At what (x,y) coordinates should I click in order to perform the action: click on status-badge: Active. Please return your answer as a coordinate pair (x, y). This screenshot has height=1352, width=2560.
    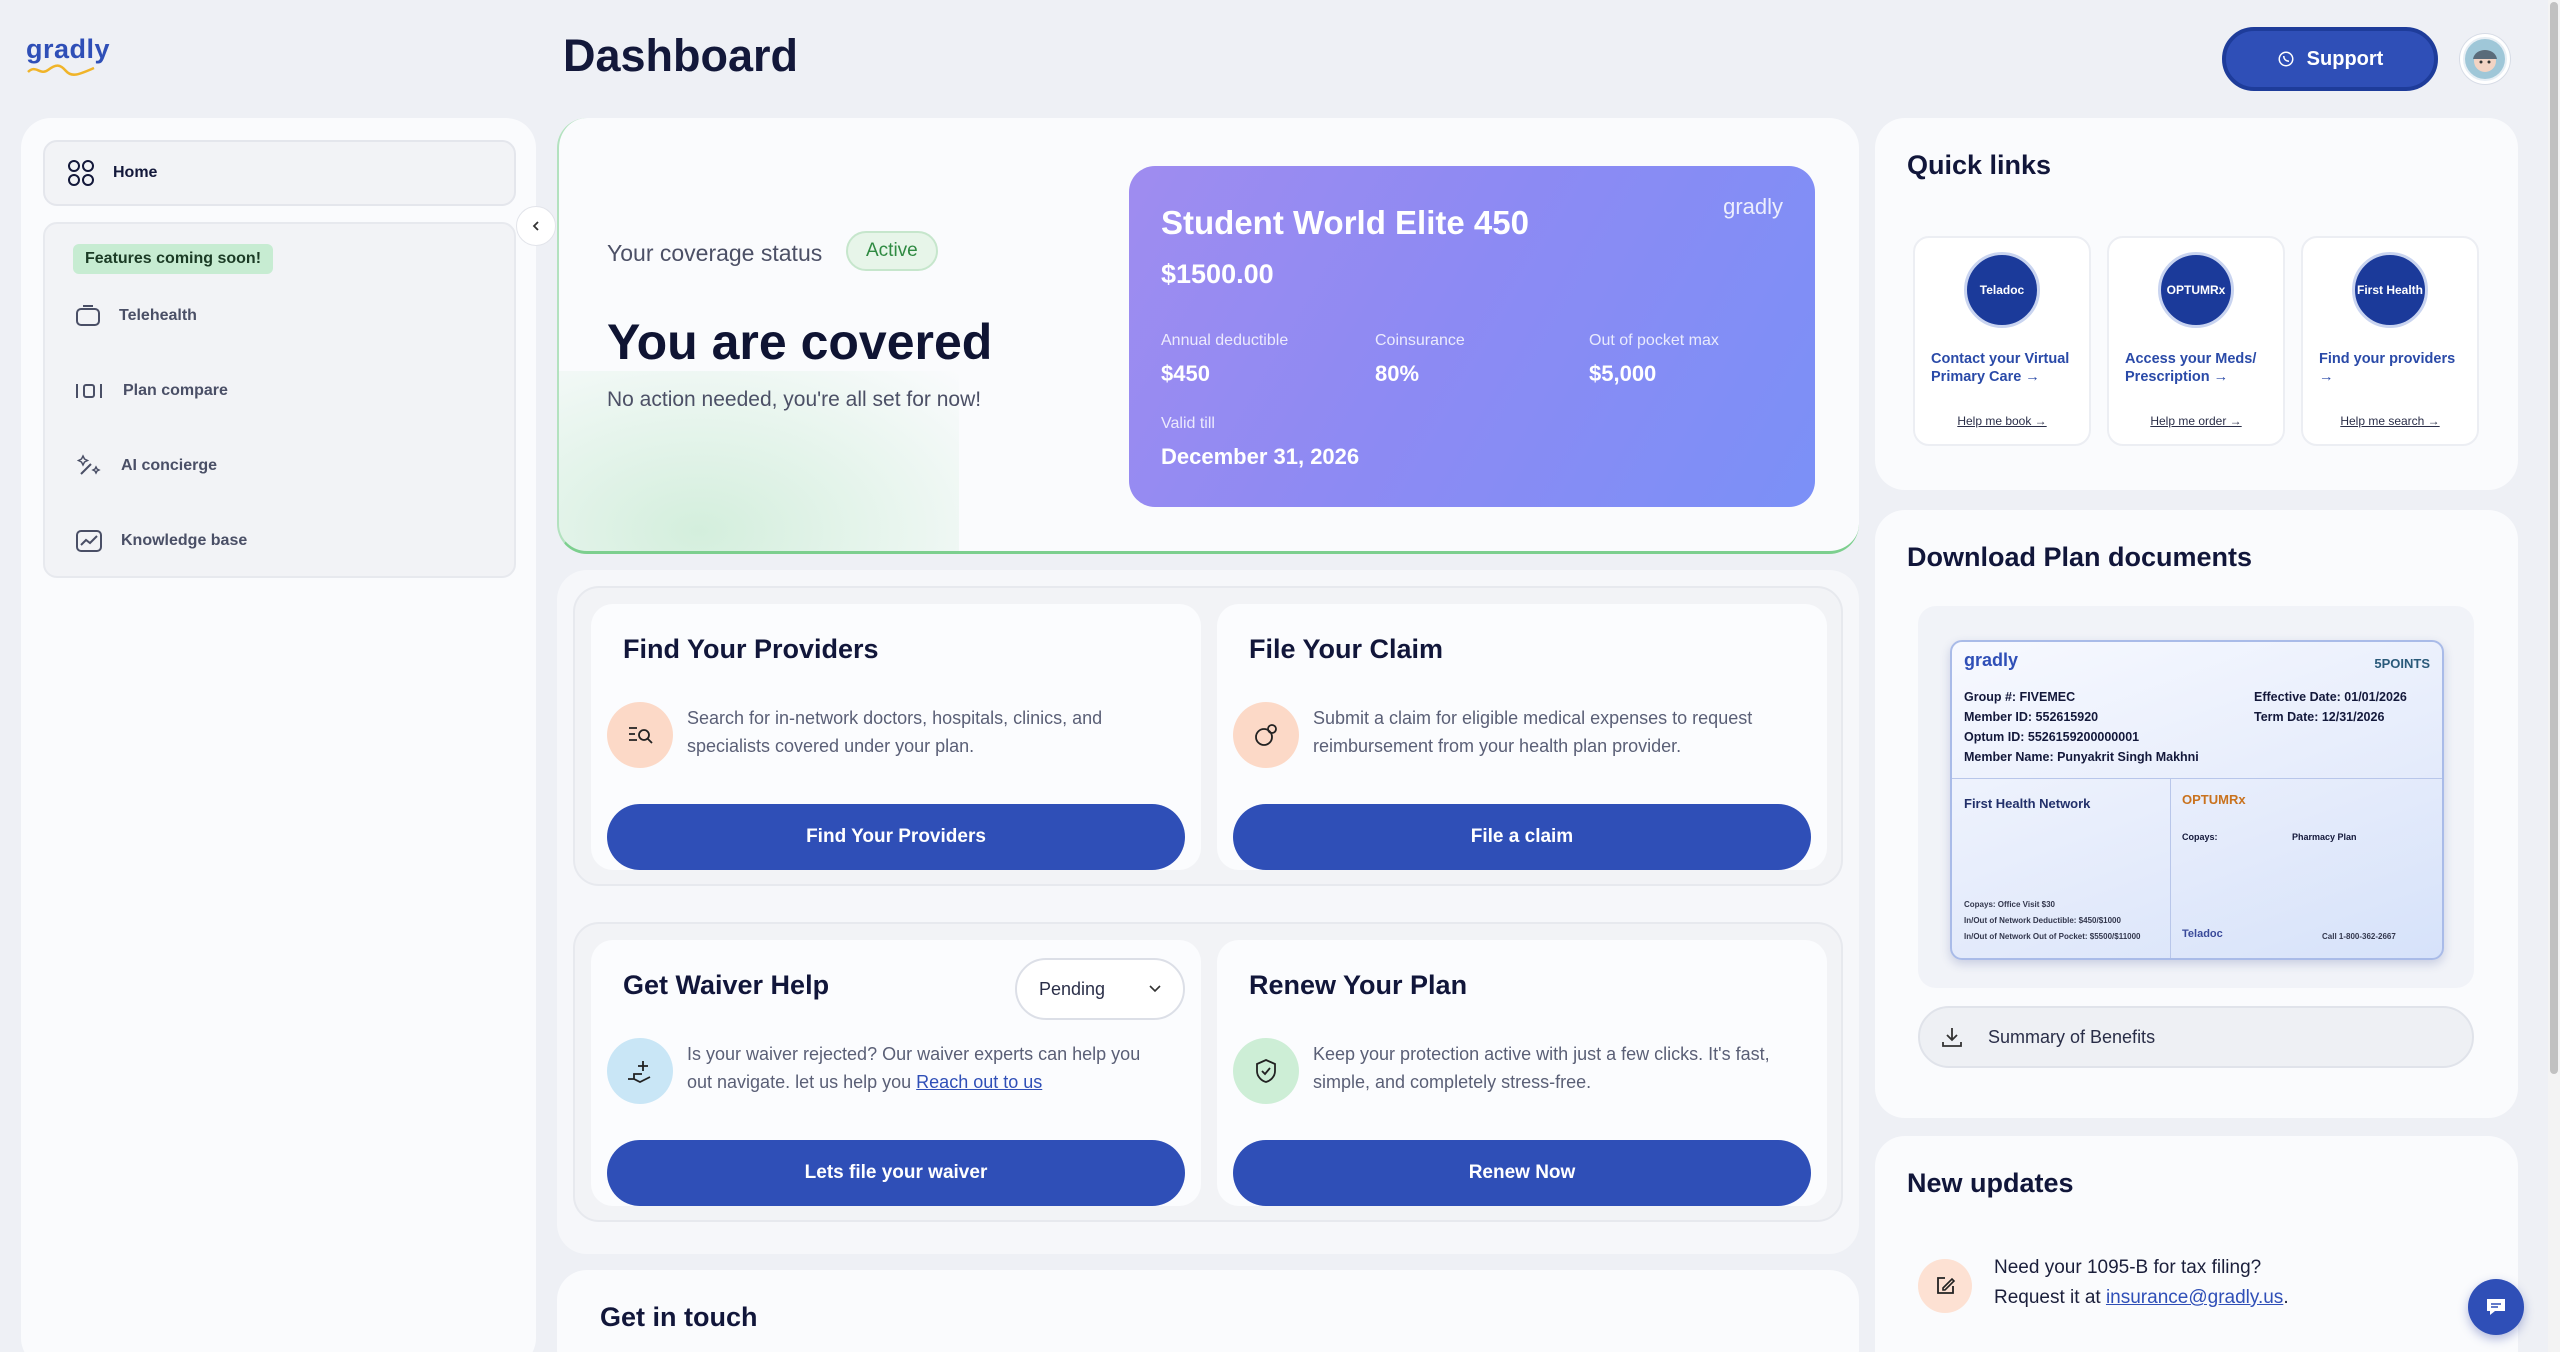
    Looking at the image, I should click on (892, 251).